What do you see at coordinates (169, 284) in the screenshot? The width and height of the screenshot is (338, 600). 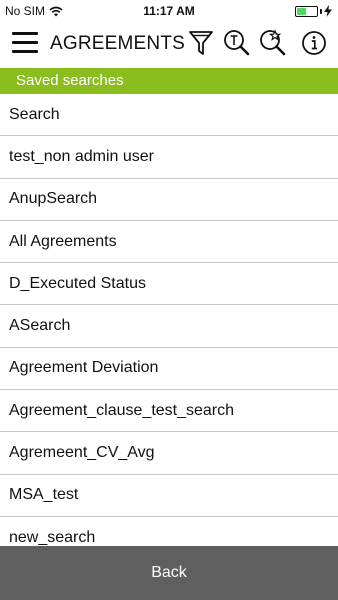 I see `list-item: D_Executed Status` at bounding box center [169, 284].